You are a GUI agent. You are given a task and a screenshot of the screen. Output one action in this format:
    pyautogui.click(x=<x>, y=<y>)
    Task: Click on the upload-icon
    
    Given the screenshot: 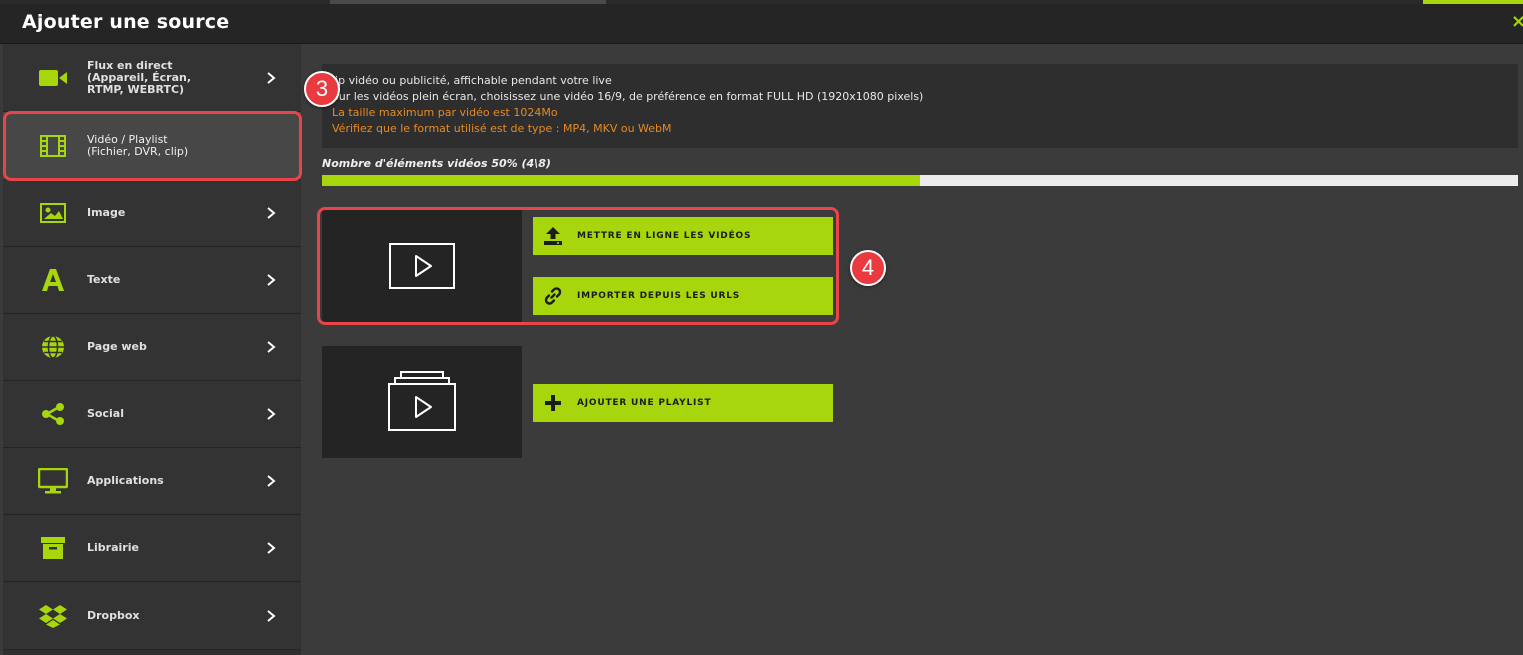 What is the action you would take?
    pyautogui.click(x=553, y=236)
    